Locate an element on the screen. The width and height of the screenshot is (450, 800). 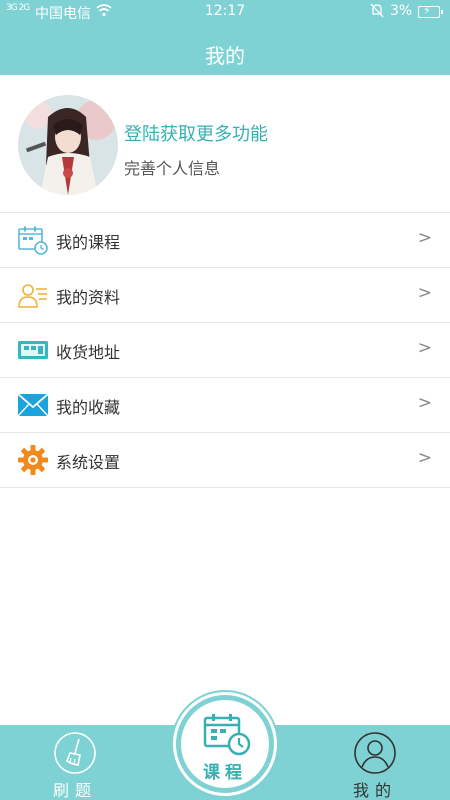
address-icon is located at coordinates (33, 350).